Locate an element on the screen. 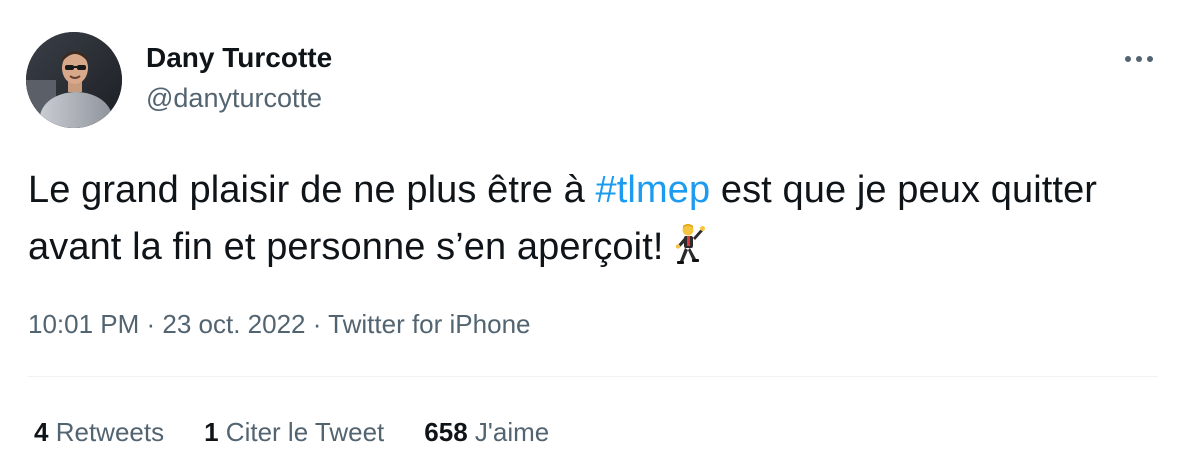 Image resolution: width=1186 pixels, height=468 pixels. tweet-text-start: Le grand plaisir de ne plus être à is located at coordinates (312, 190).